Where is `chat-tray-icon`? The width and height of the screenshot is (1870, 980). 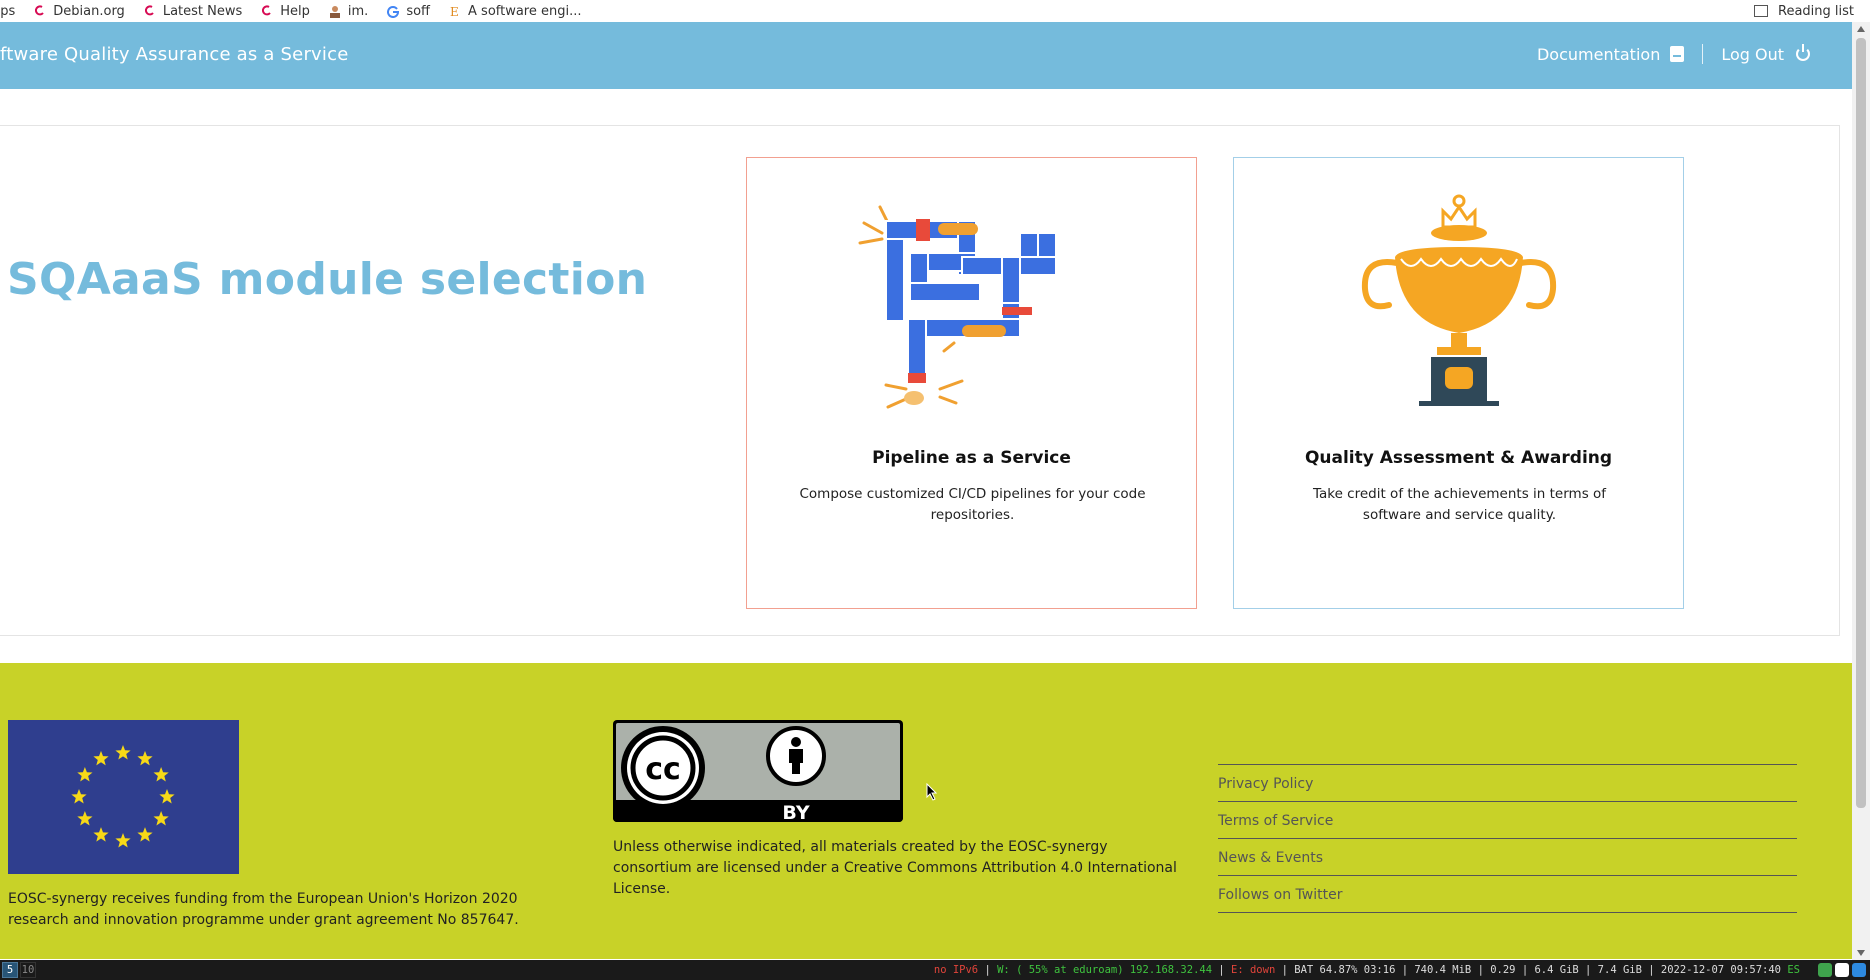 chat-tray-icon is located at coordinates (1859, 970).